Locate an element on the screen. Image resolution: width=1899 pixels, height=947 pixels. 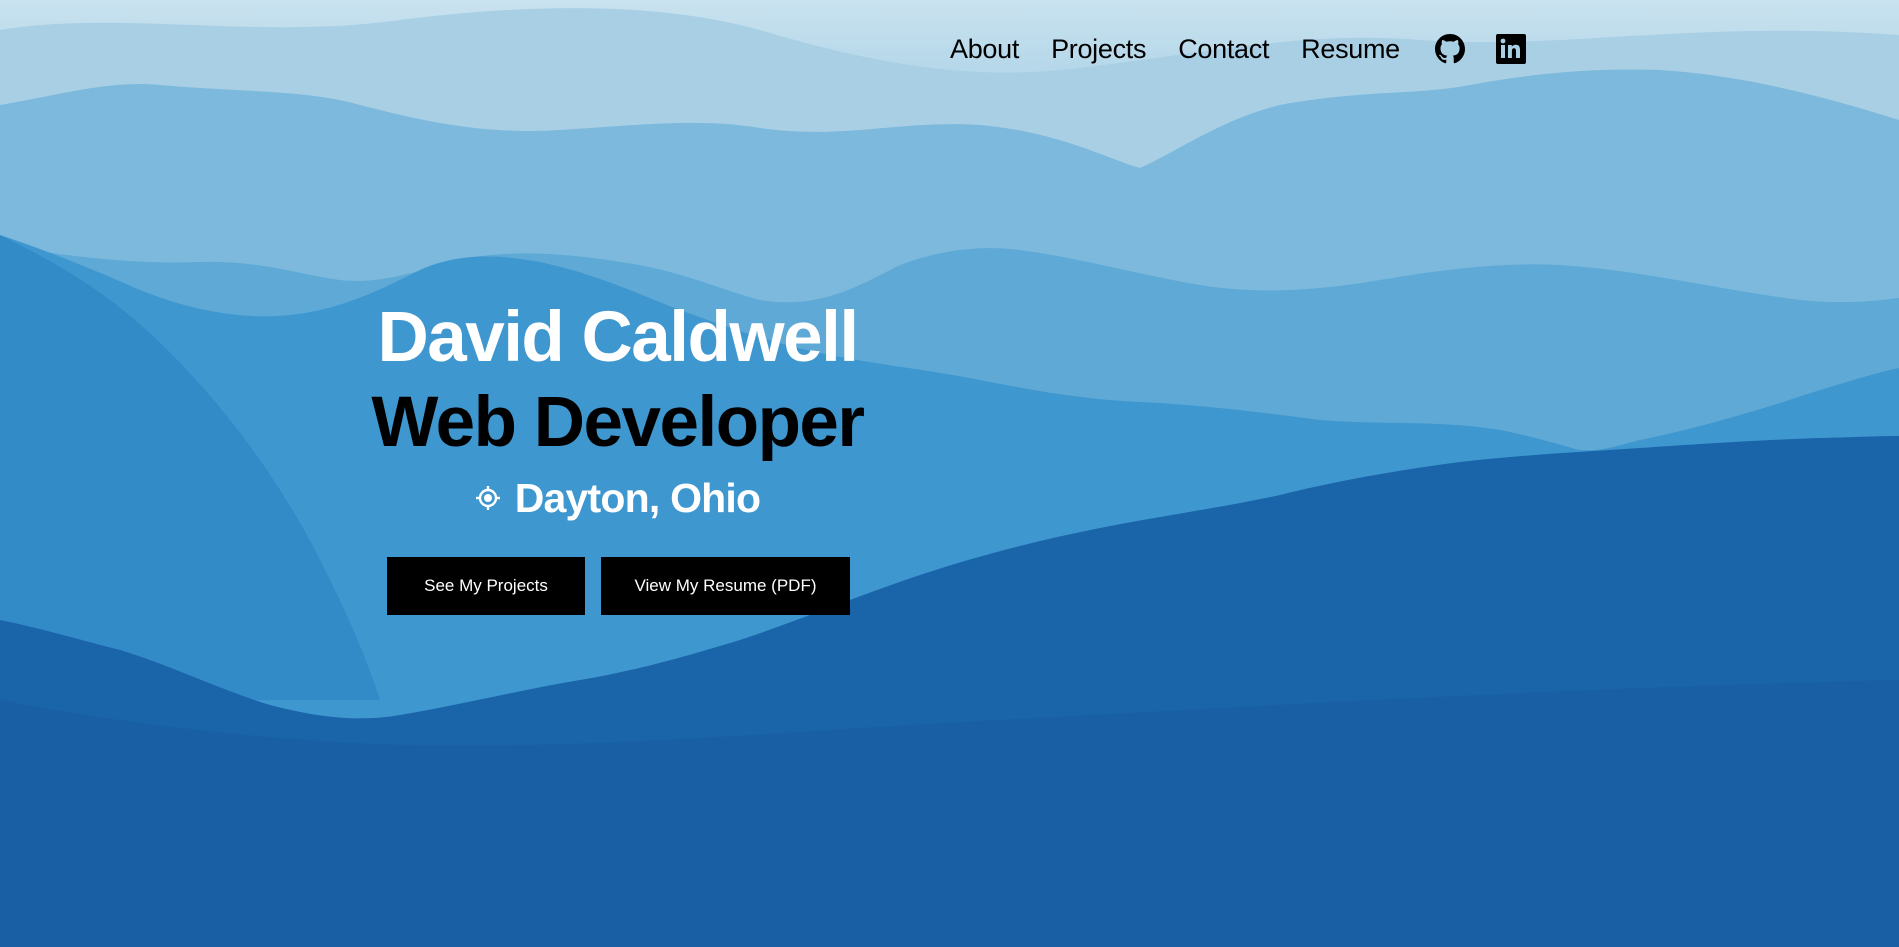
location-text: Dayton, Ohio is located at coordinates (637, 497).